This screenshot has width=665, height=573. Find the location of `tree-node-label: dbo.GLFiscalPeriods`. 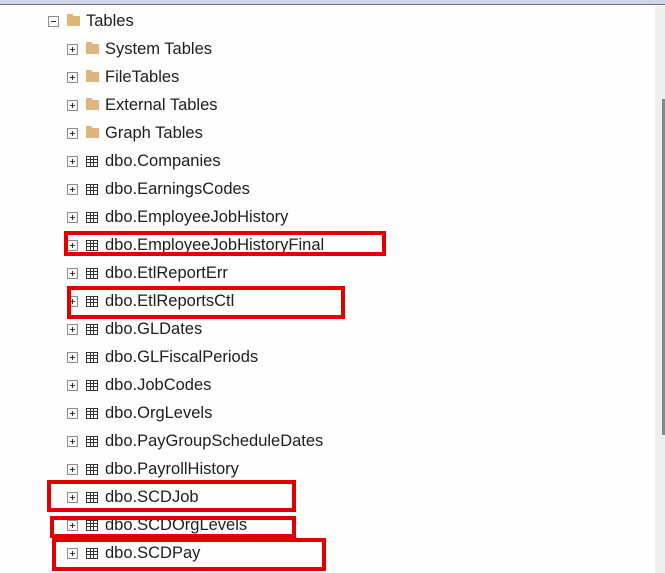

tree-node-label: dbo.GLFiscalPeriods is located at coordinates (182, 356).